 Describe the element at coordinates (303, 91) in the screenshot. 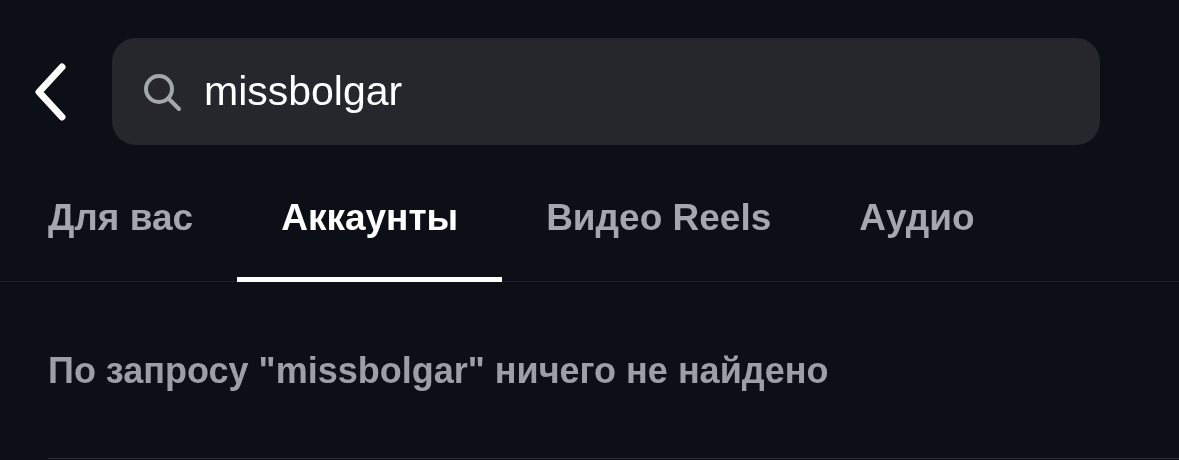

I see `search-query: missbolgar` at that location.